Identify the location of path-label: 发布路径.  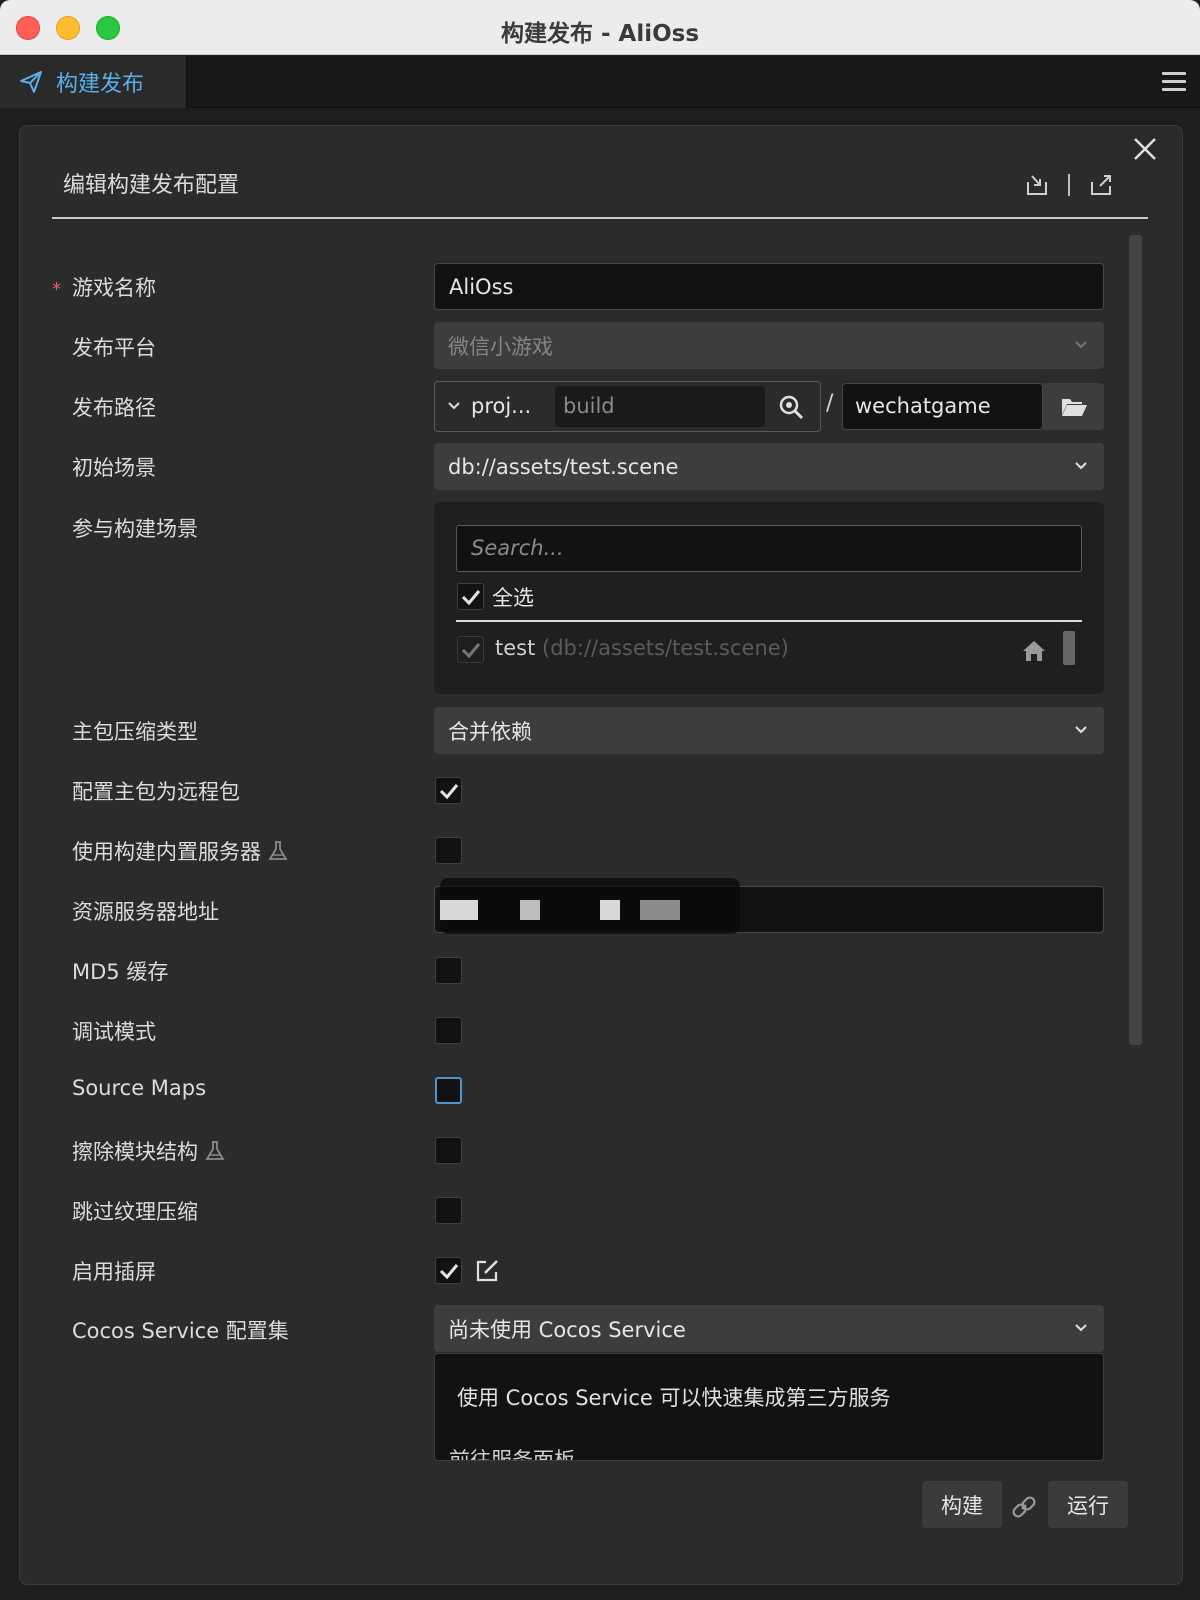
(114, 408).